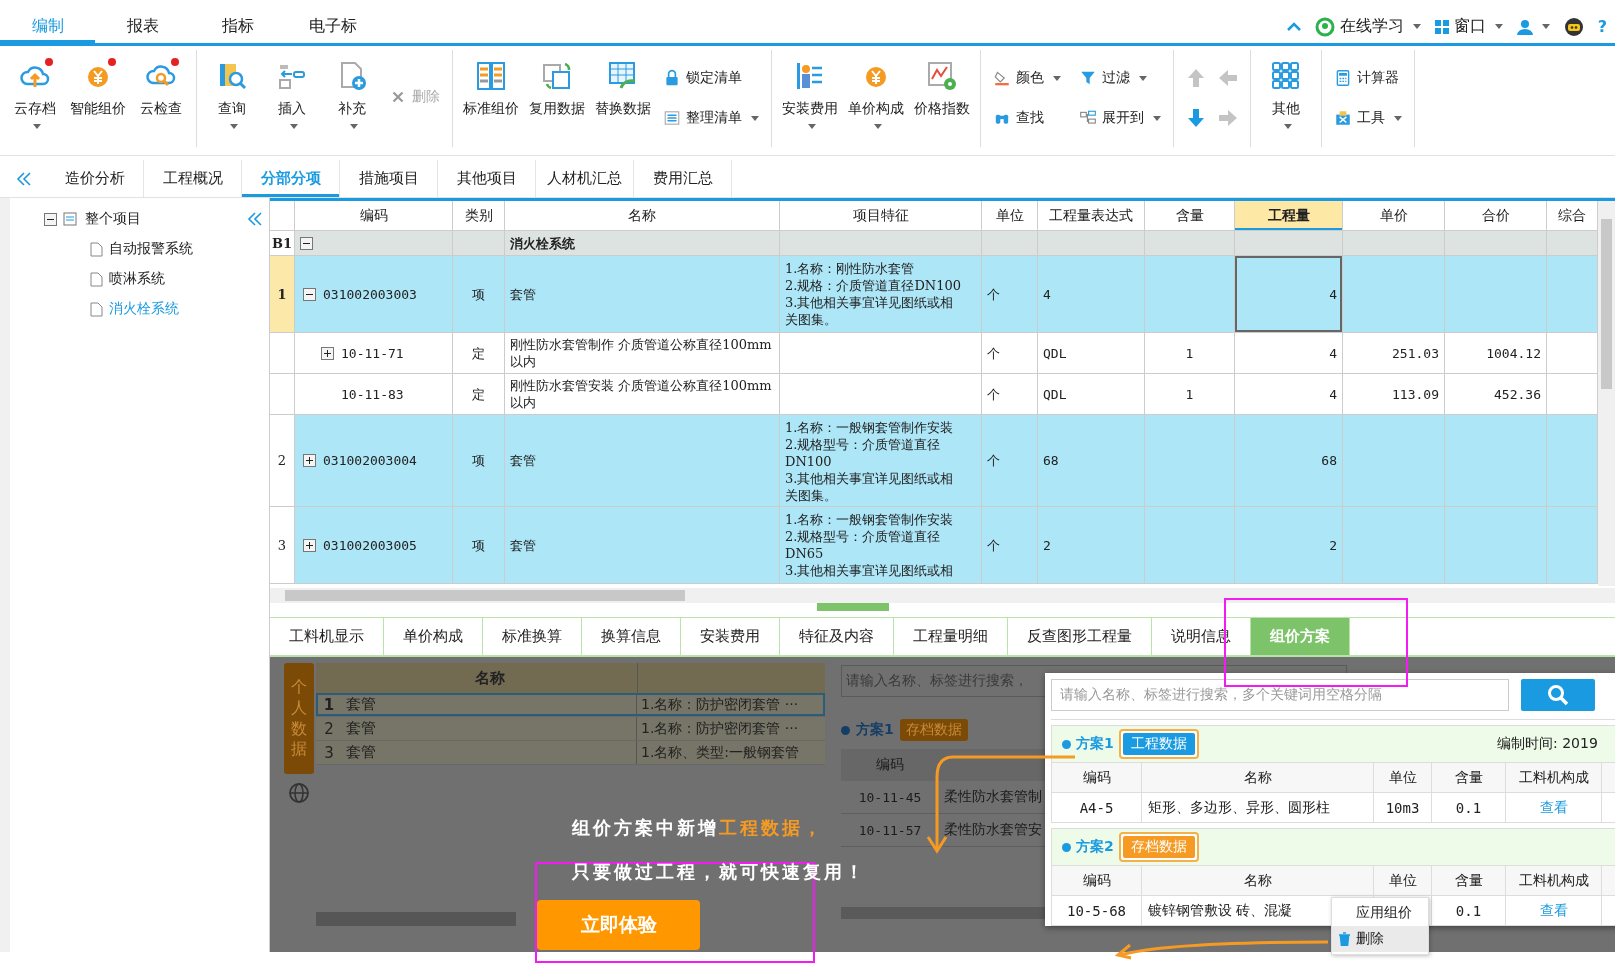  Describe the element at coordinates (890, 830) in the screenshot. I see `table-cell-text: 10-11-57` at that location.